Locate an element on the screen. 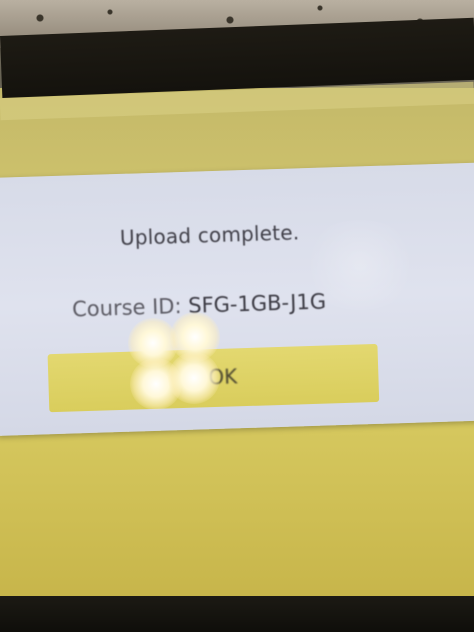 The width and height of the screenshot is (474, 632). device-bezel-bottom is located at coordinates (237, 614).